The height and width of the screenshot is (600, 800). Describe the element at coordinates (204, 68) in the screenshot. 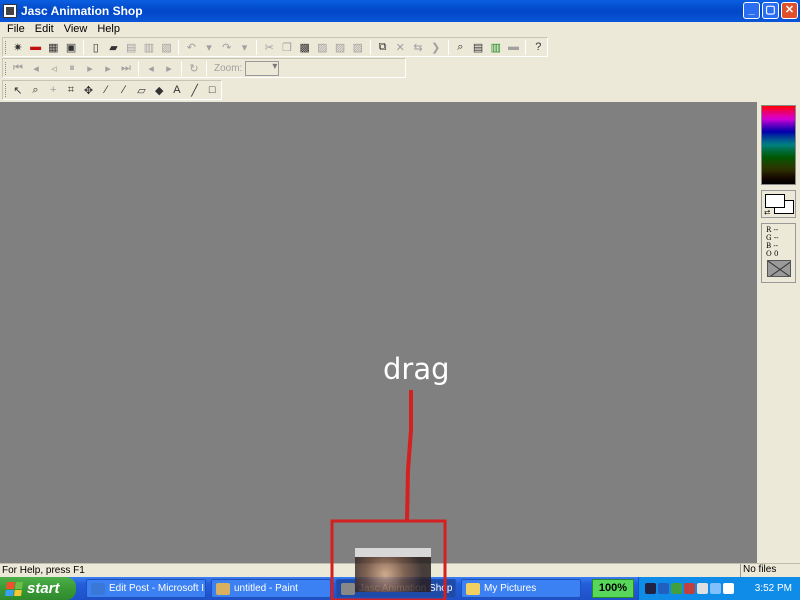

I see `vcr-toolbar: ⏮ ◂ ◃ ⏸ ▸ ▸ ⏭ ◂ ▸ ↻ Zoom:` at that location.